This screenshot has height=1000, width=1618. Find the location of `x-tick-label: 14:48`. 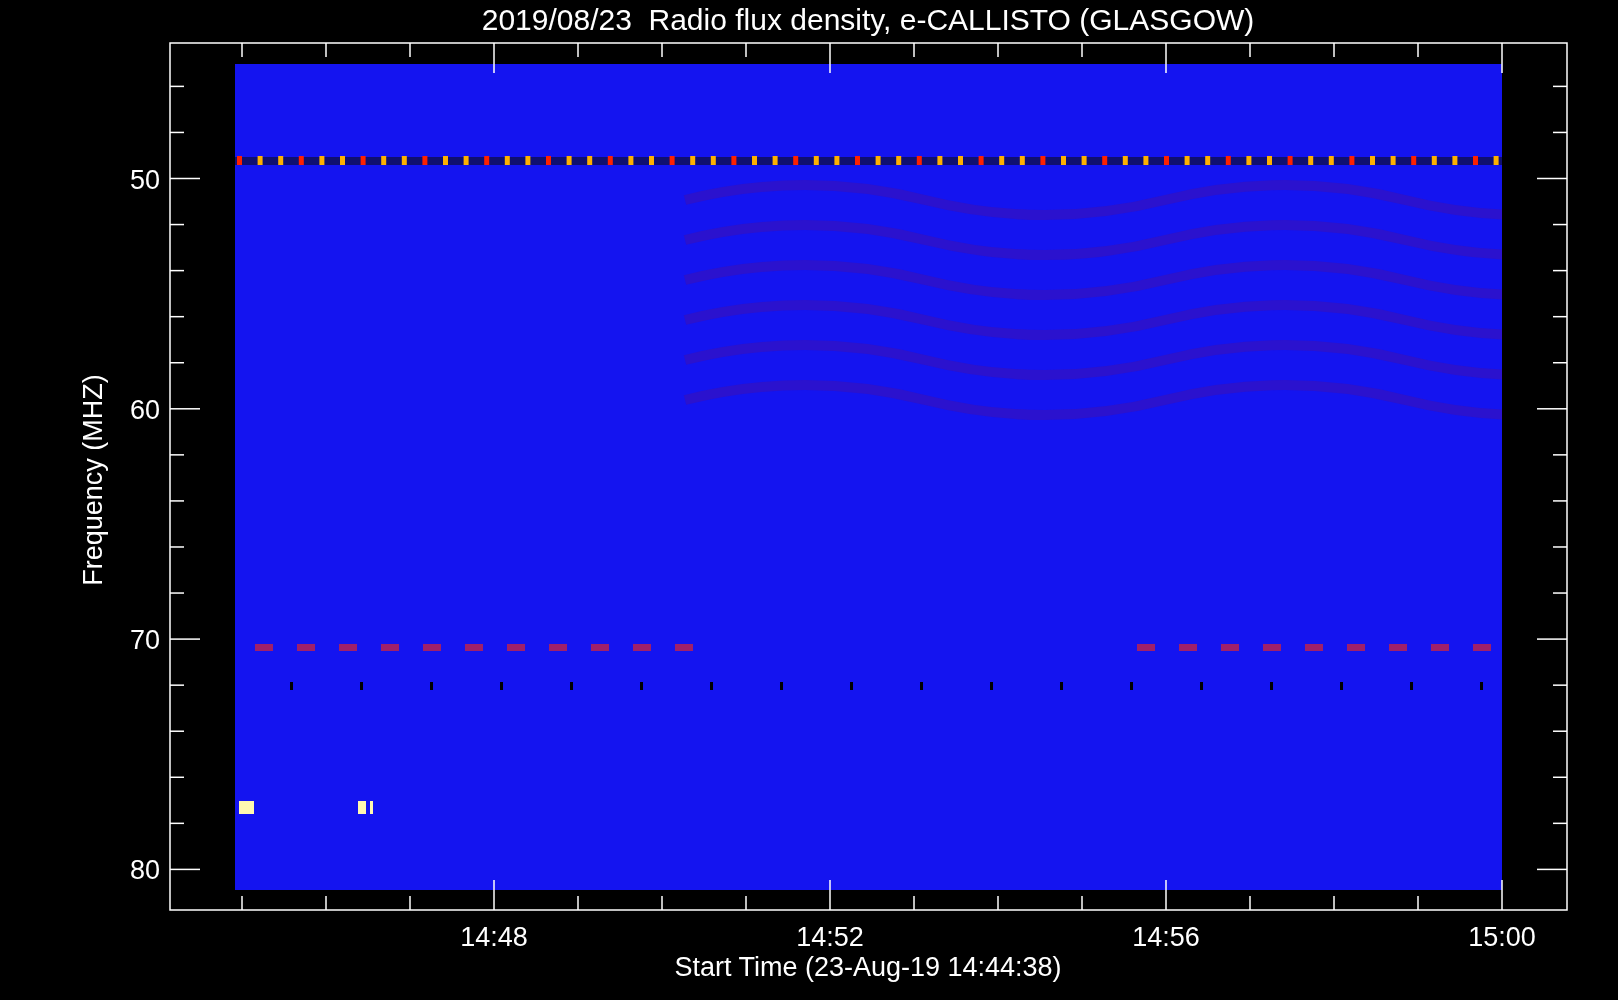

x-tick-label: 14:48 is located at coordinates (494, 937).